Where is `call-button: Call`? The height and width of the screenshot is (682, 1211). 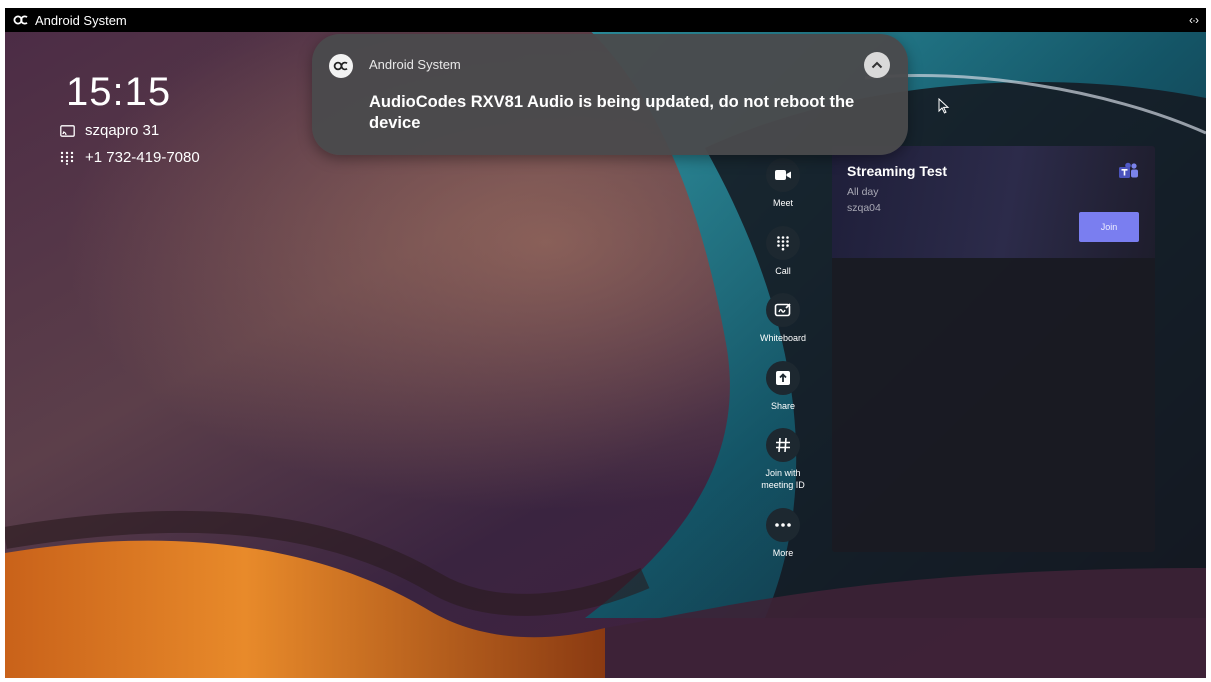
call-button: Call is located at coordinates (783, 251).